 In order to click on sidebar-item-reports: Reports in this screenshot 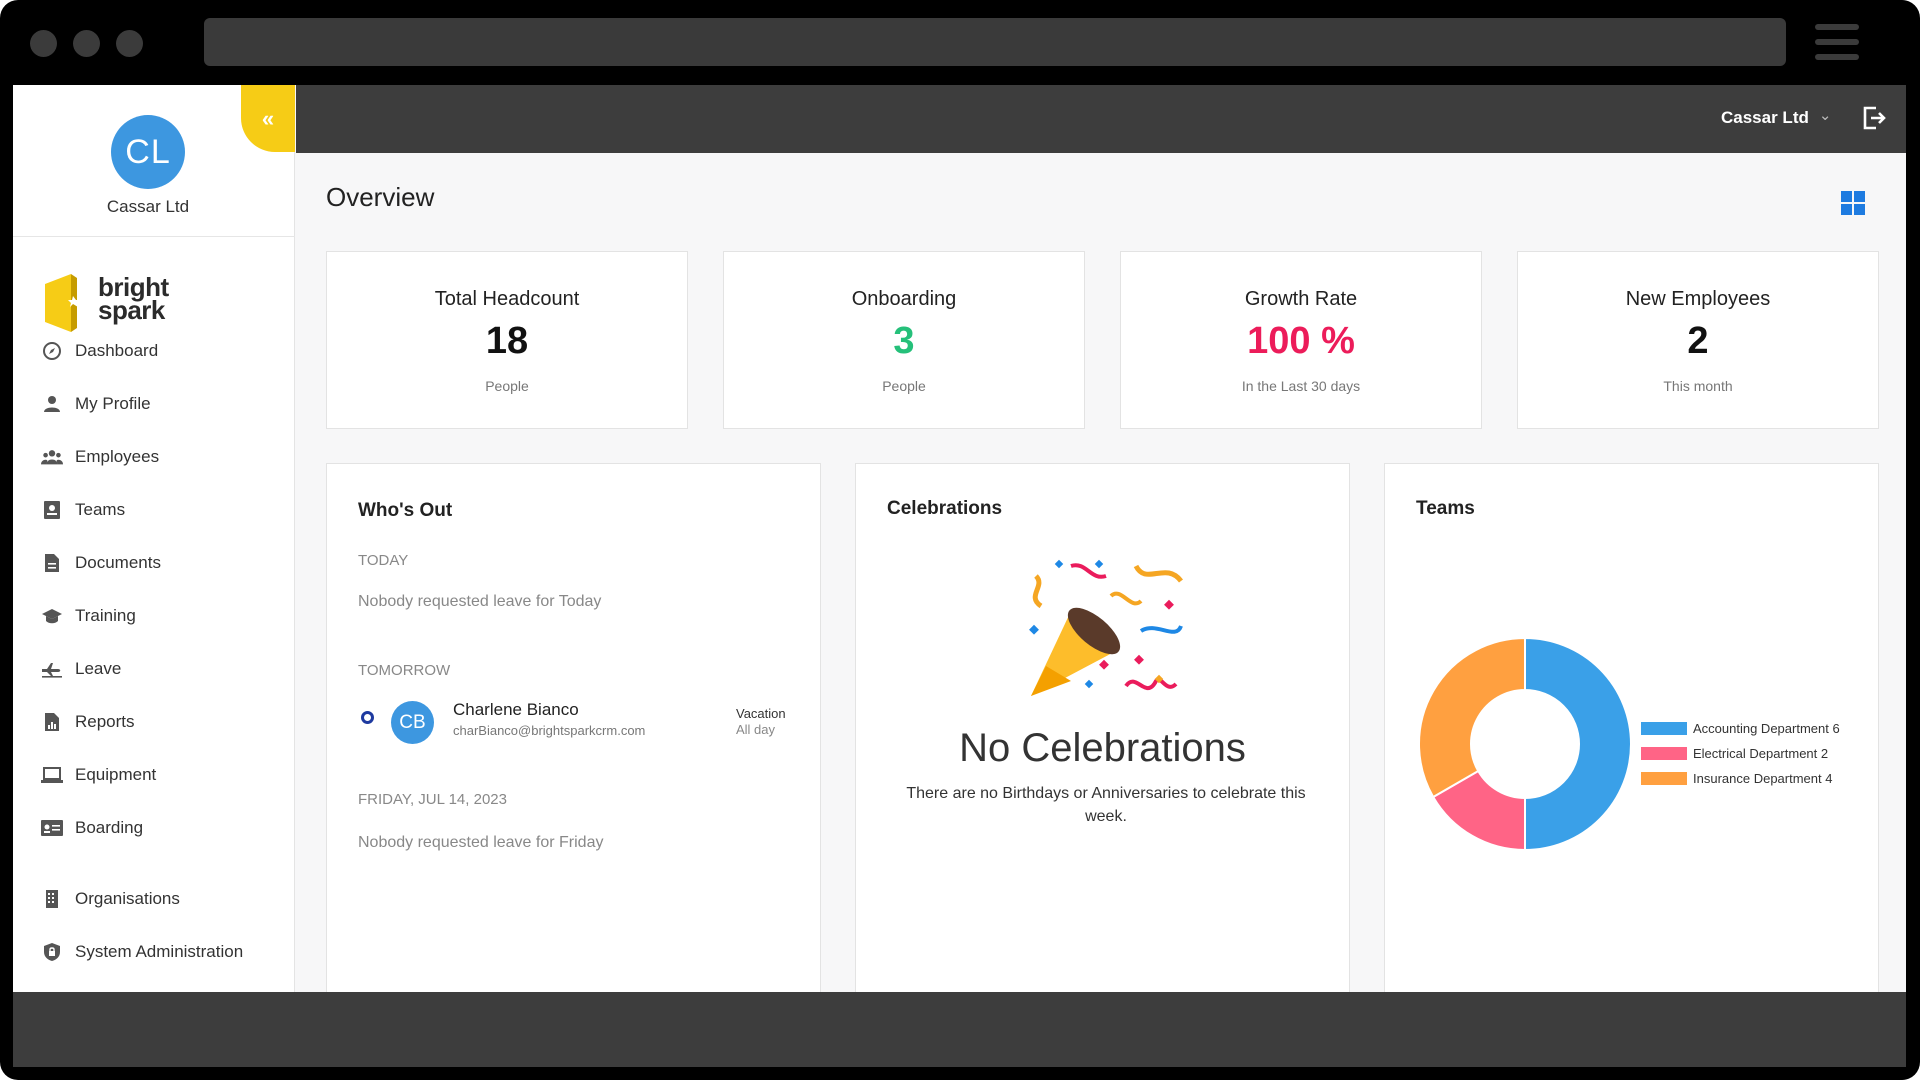, I will do `click(154, 722)`.